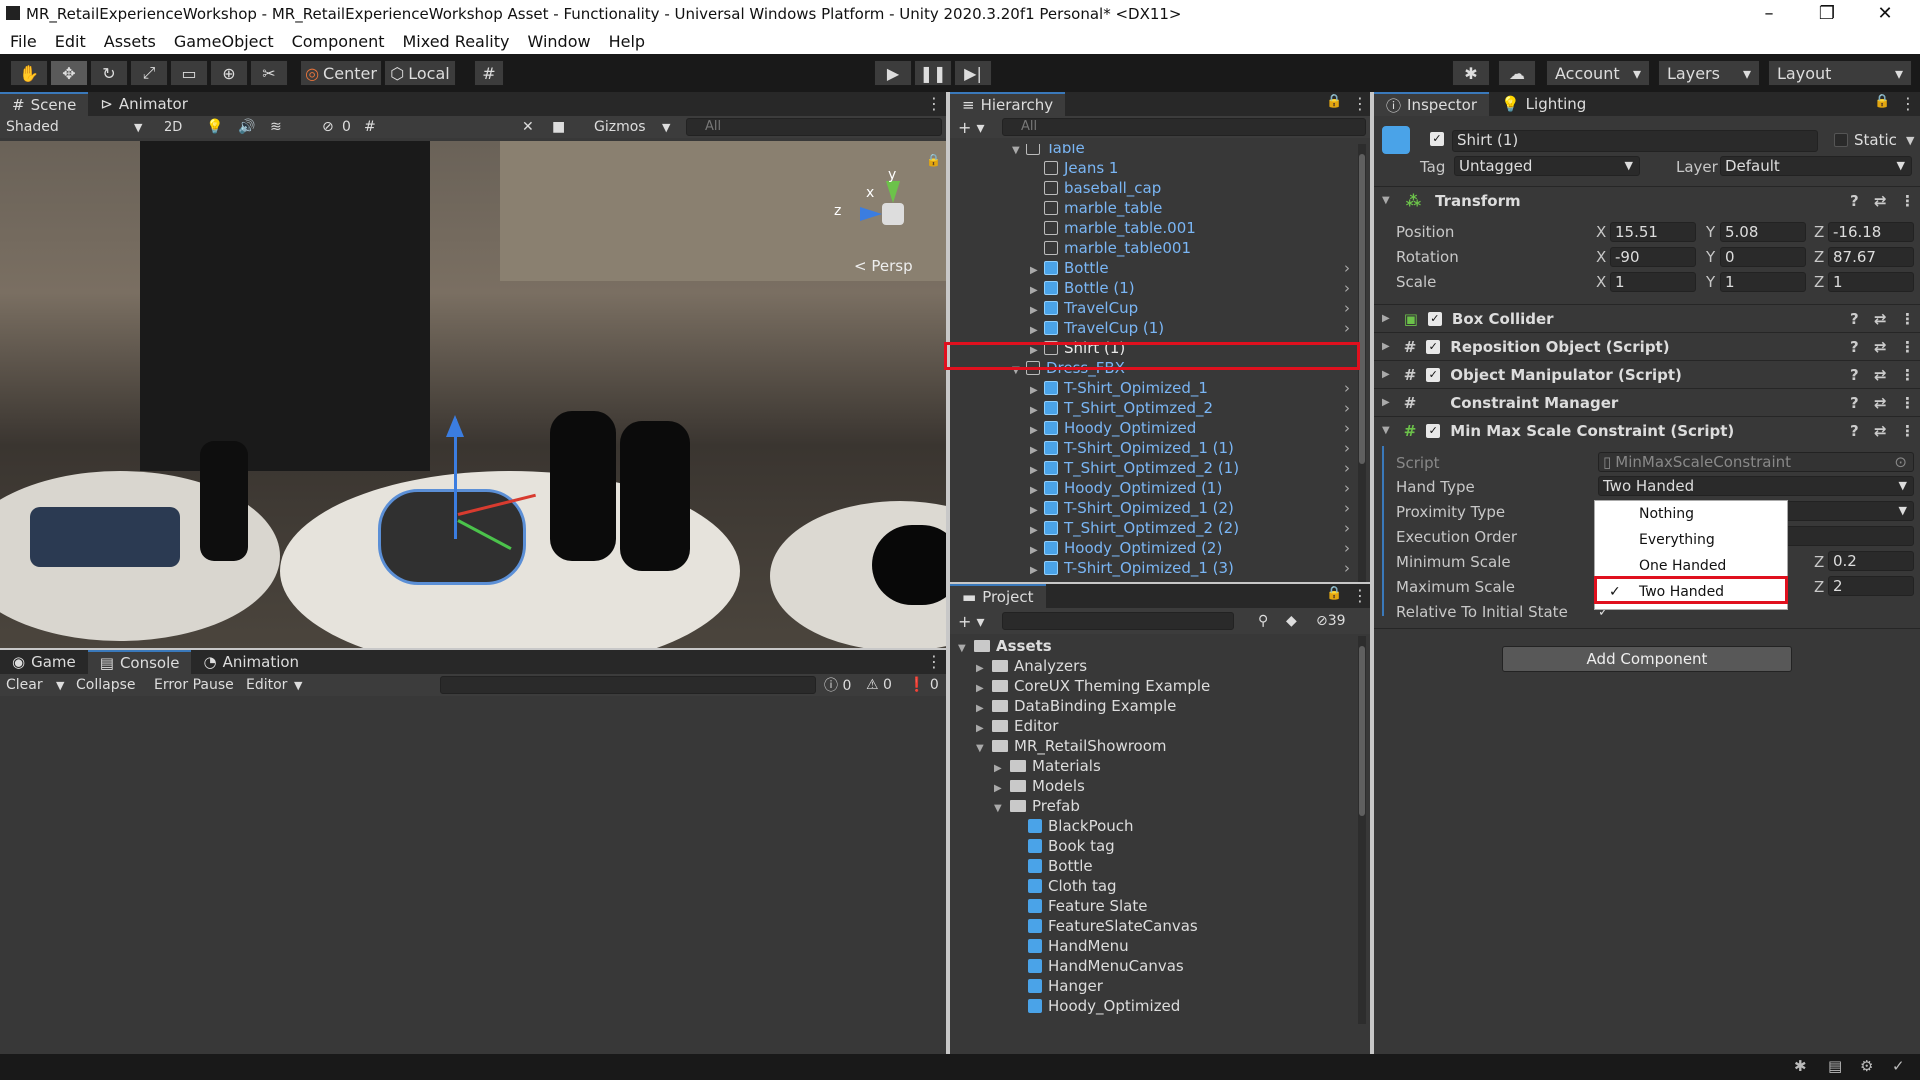  What do you see at coordinates (1037, 806) in the screenshot?
I see `project-item: ▼ Prefab` at bounding box center [1037, 806].